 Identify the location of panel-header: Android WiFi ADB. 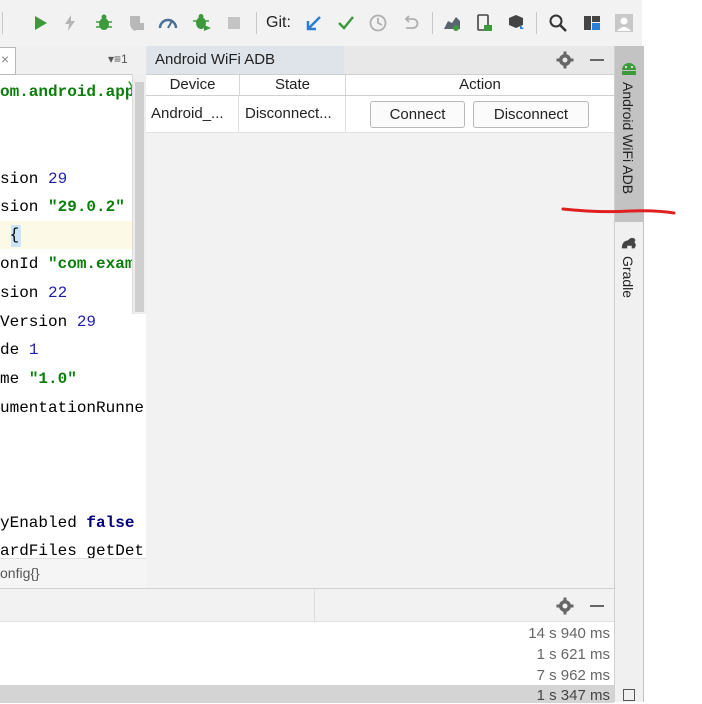
(380, 60).